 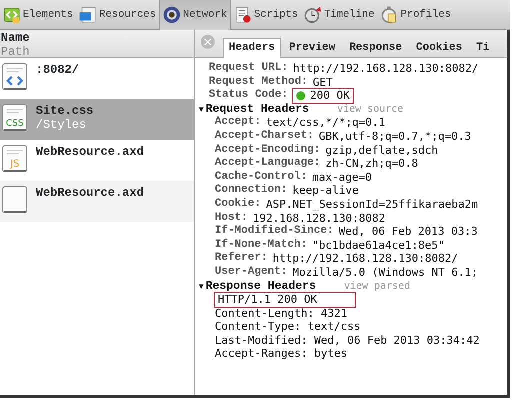 What do you see at coordinates (325, 191) in the screenshot?
I see `header-value: keep-alive` at bounding box center [325, 191].